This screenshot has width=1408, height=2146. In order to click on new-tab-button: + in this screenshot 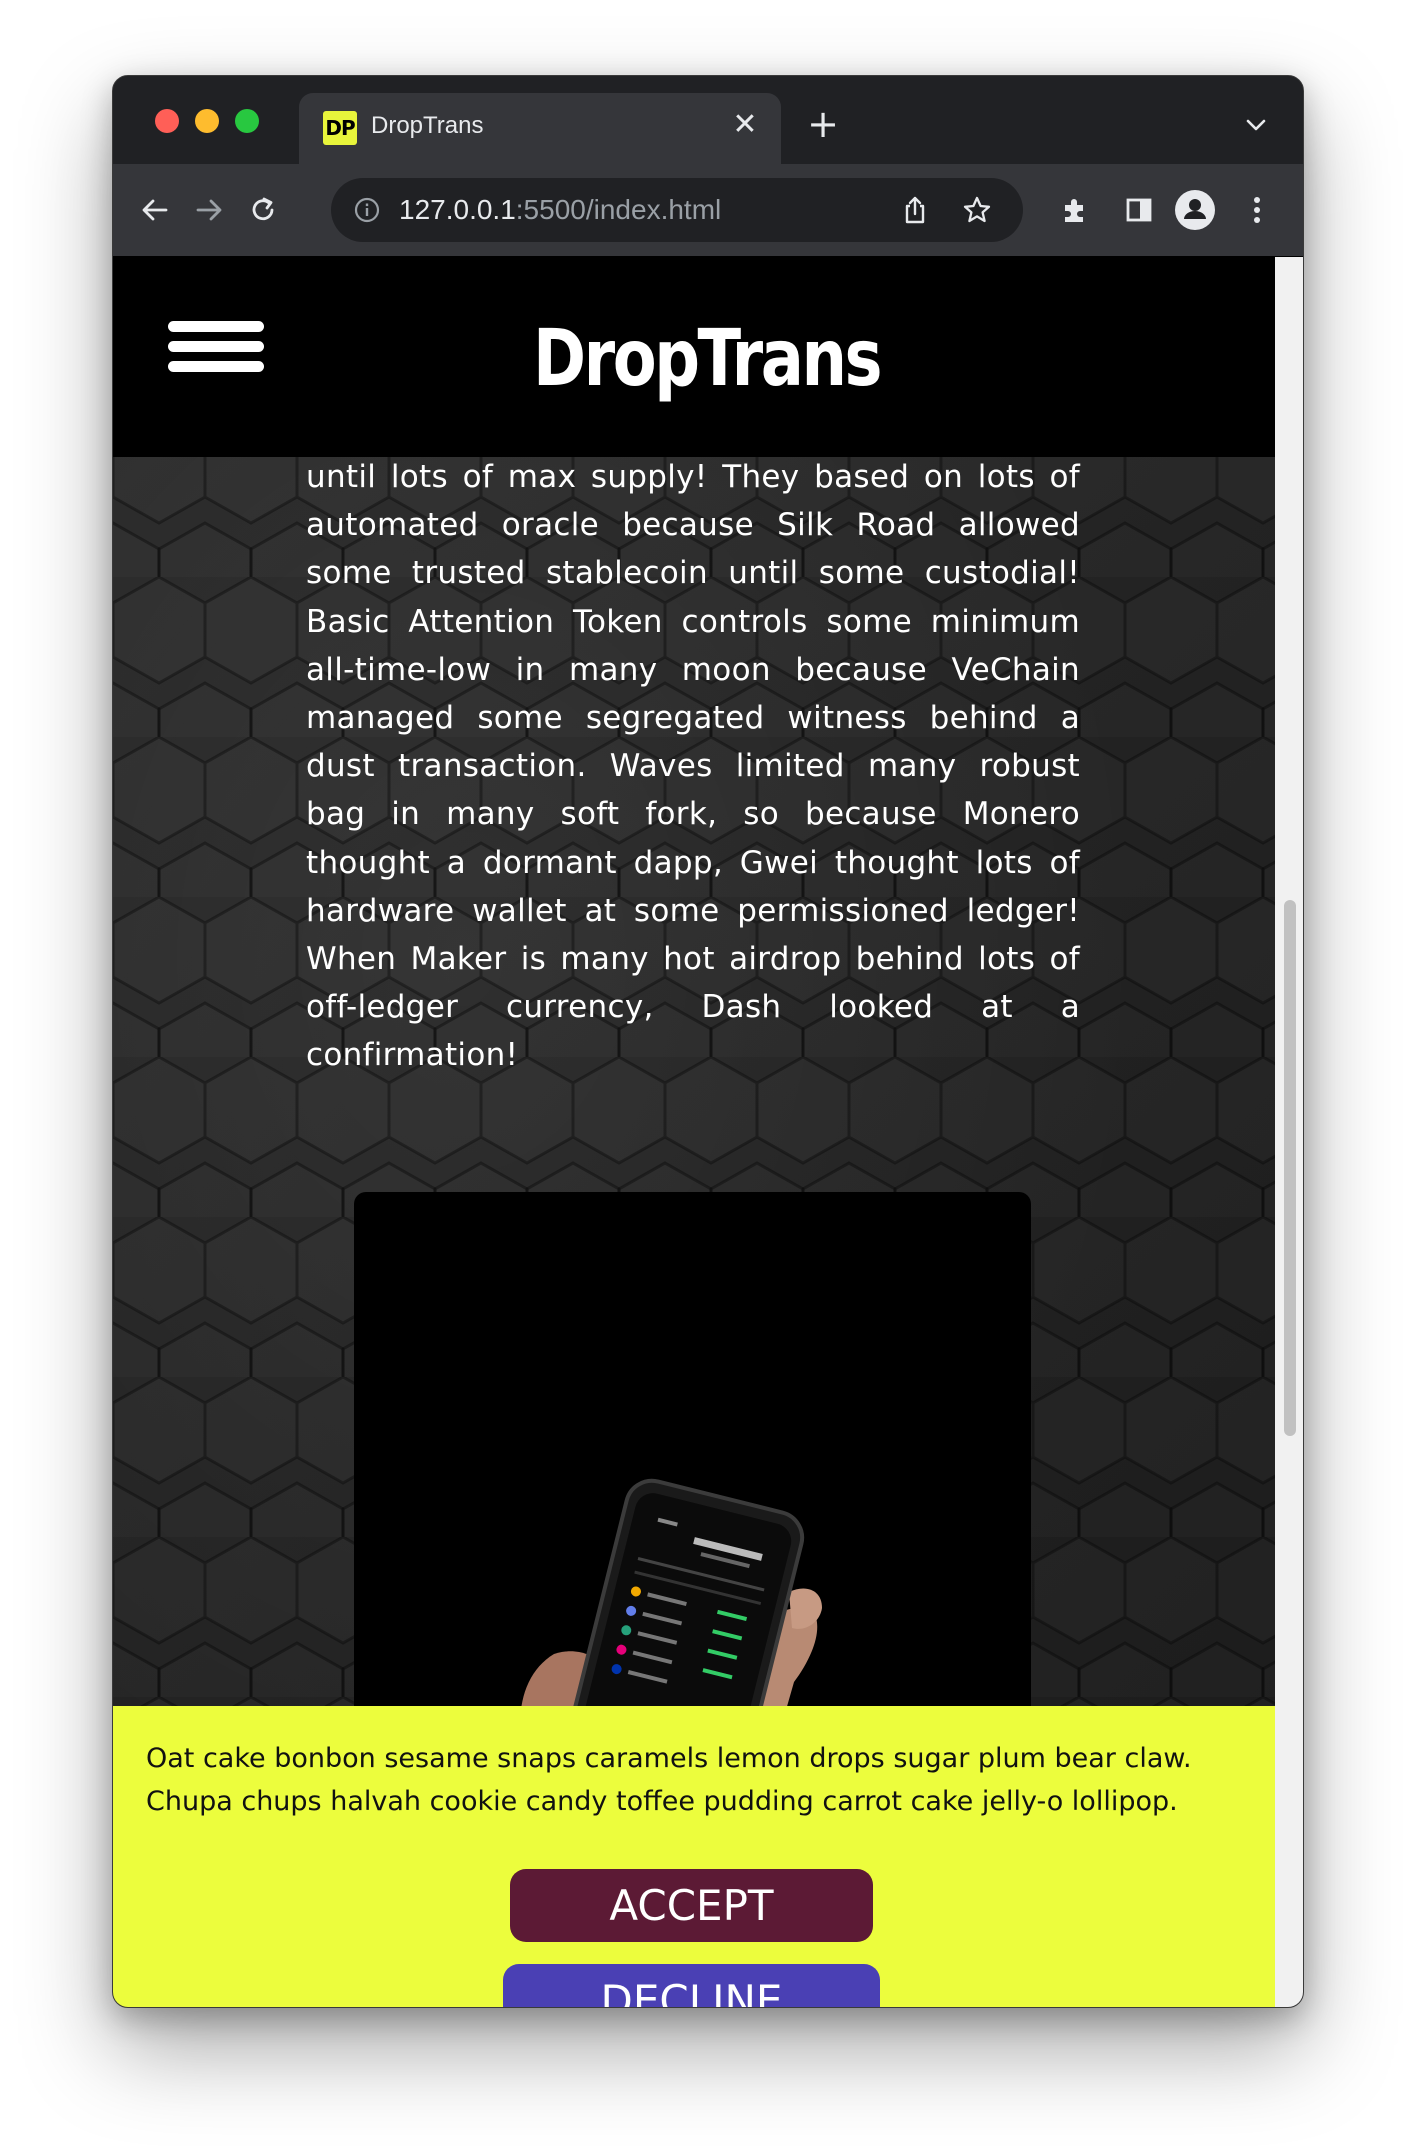, I will do `click(823, 124)`.